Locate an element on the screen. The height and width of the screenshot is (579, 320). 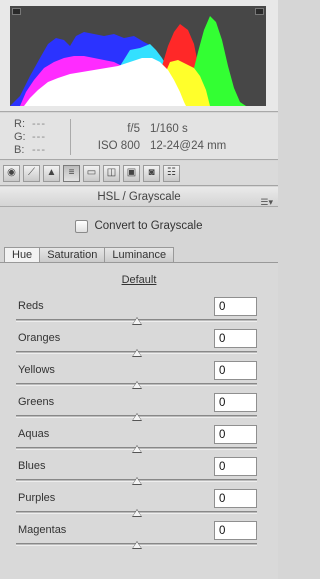
rgb-channel-label: G: is located at coordinates (20, 136).